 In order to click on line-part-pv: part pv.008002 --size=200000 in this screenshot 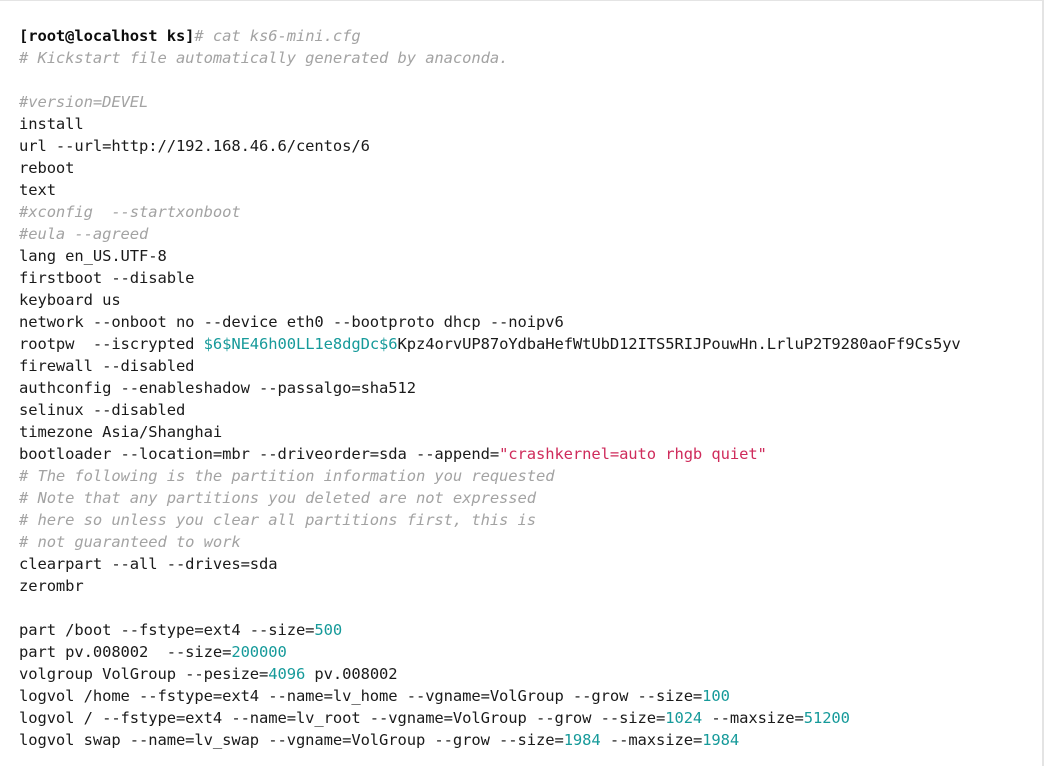, I will do `click(530, 652)`.